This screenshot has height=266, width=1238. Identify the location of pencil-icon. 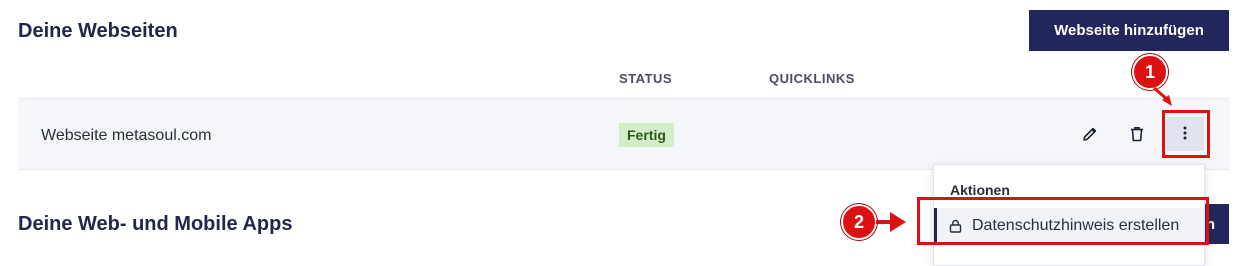
(1090, 135).